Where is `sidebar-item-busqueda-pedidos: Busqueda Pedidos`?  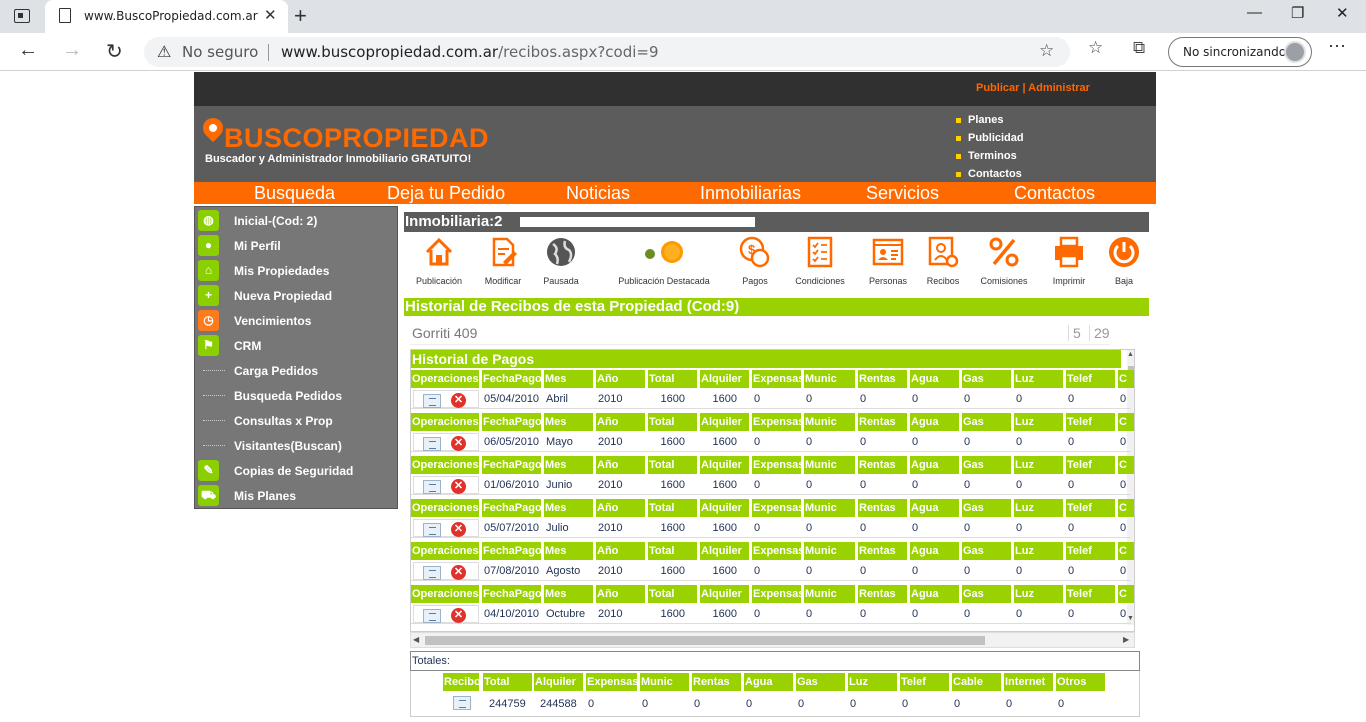 sidebar-item-busqueda-pedidos: Busqueda Pedidos is located at coordinates (297, 395).